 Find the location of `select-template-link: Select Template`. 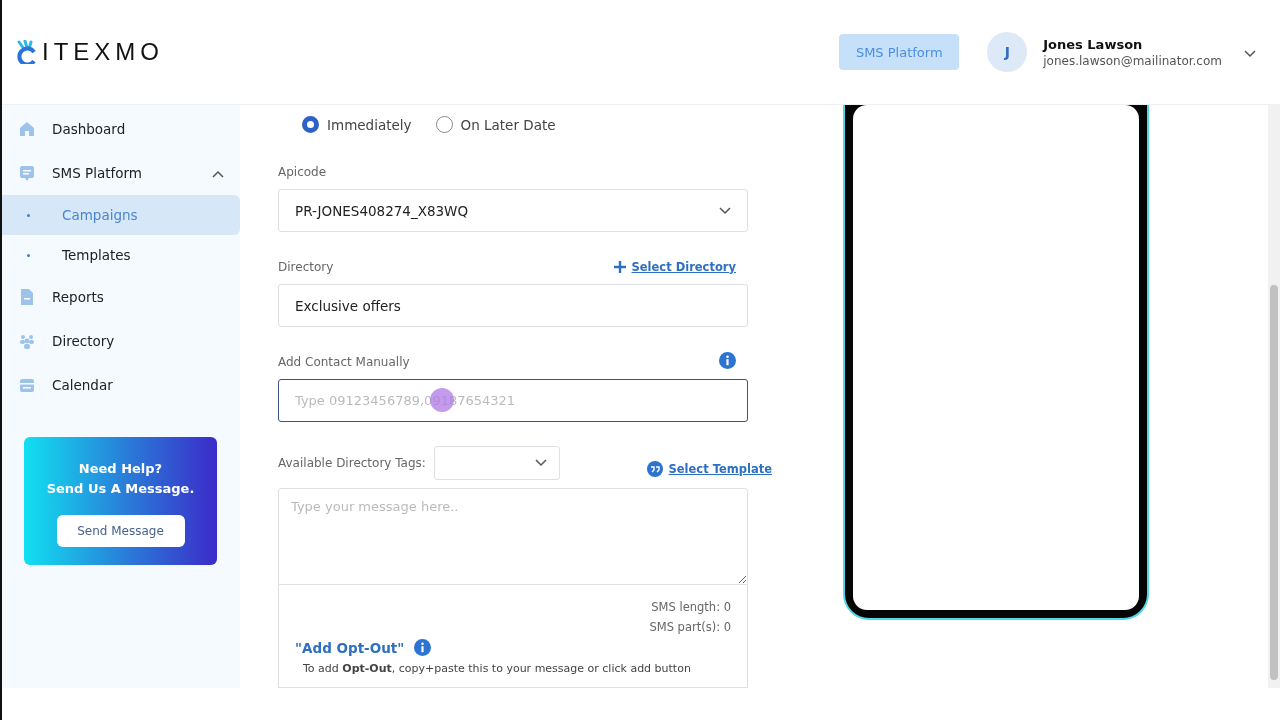

select-template-link: Select Template is located at coordinates (709, 469).